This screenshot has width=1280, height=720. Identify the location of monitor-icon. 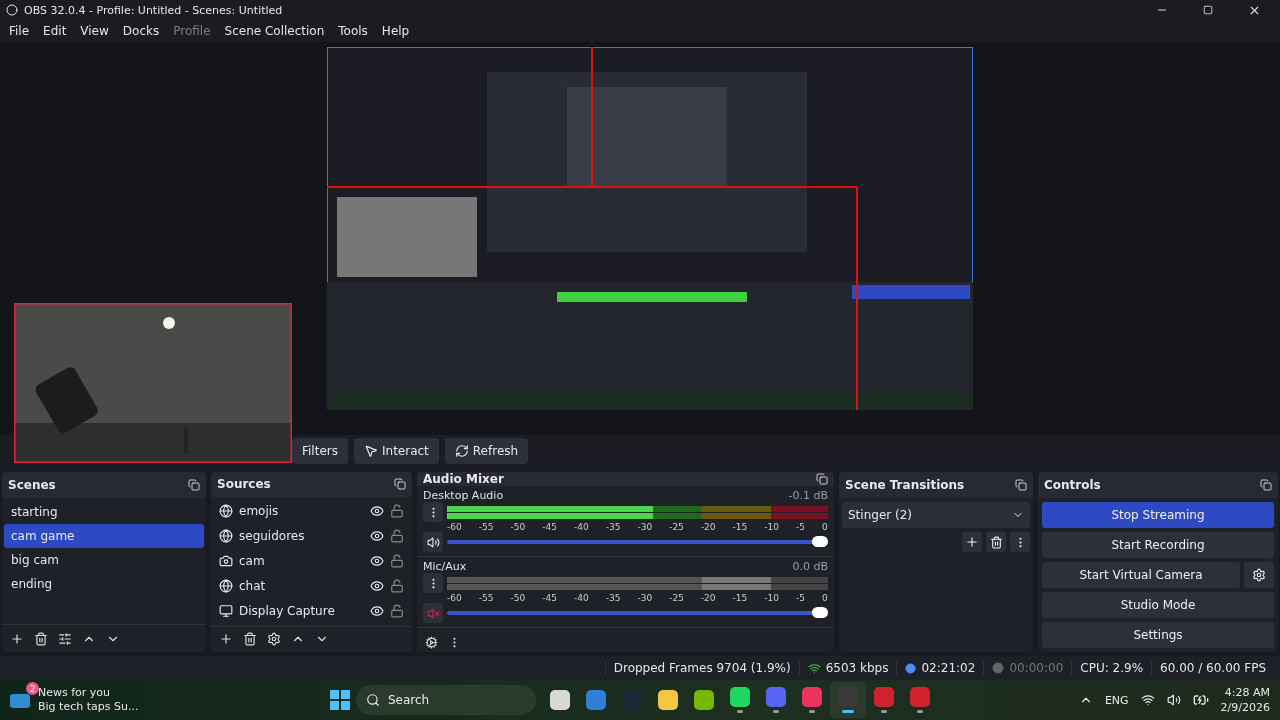
(226, 611).